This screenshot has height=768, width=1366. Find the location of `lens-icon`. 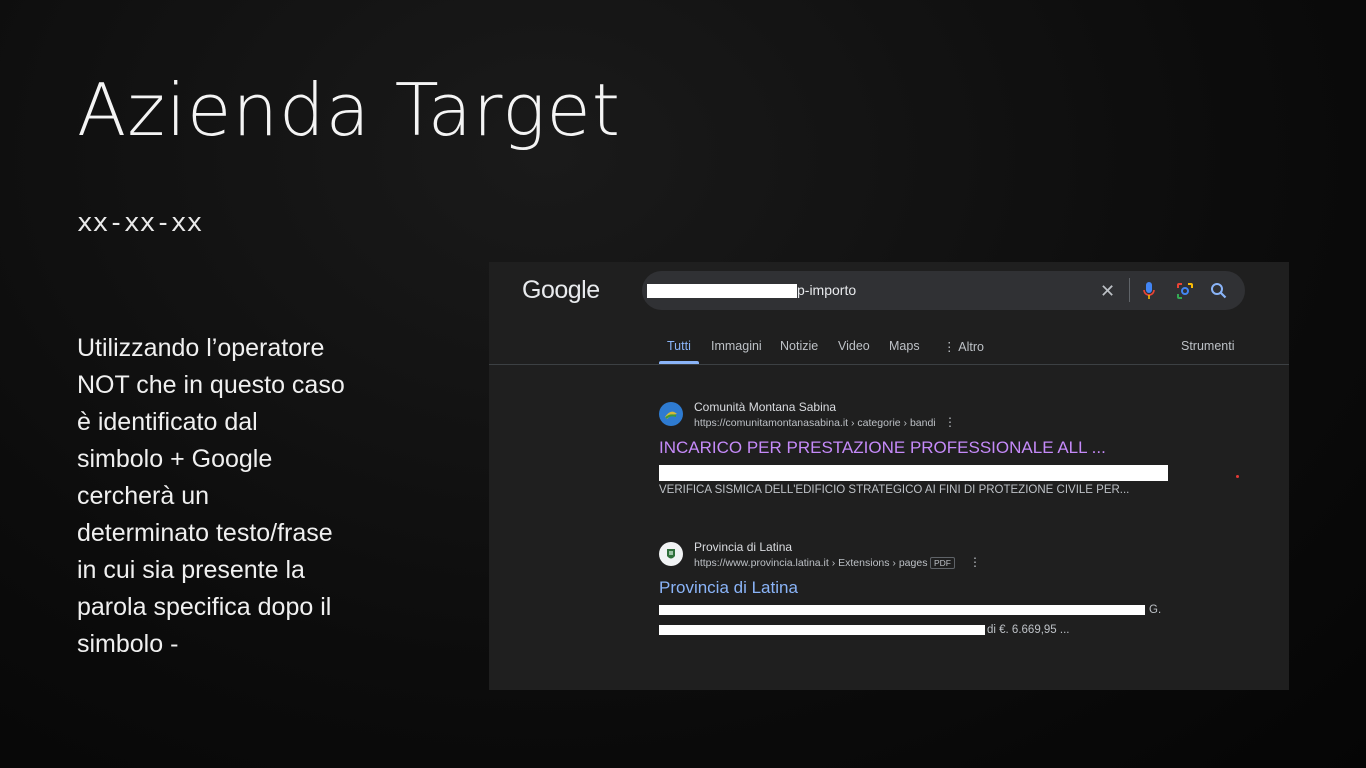

lens-icon is located at coordinates (1185, 293).